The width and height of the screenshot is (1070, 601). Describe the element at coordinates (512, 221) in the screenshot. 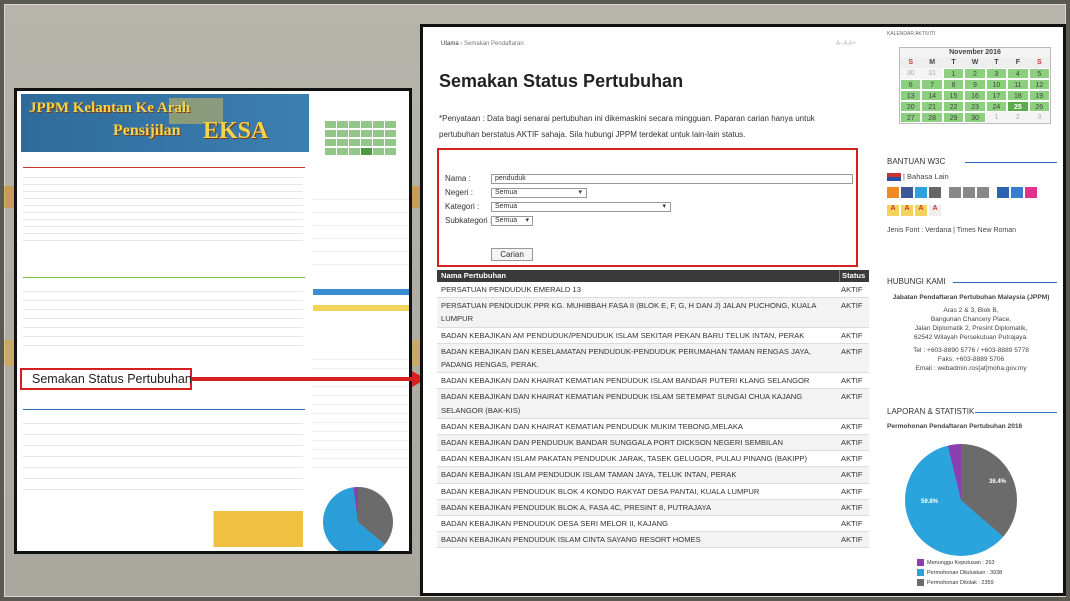

I see `subkategori-select: Semua ▾` at that location.